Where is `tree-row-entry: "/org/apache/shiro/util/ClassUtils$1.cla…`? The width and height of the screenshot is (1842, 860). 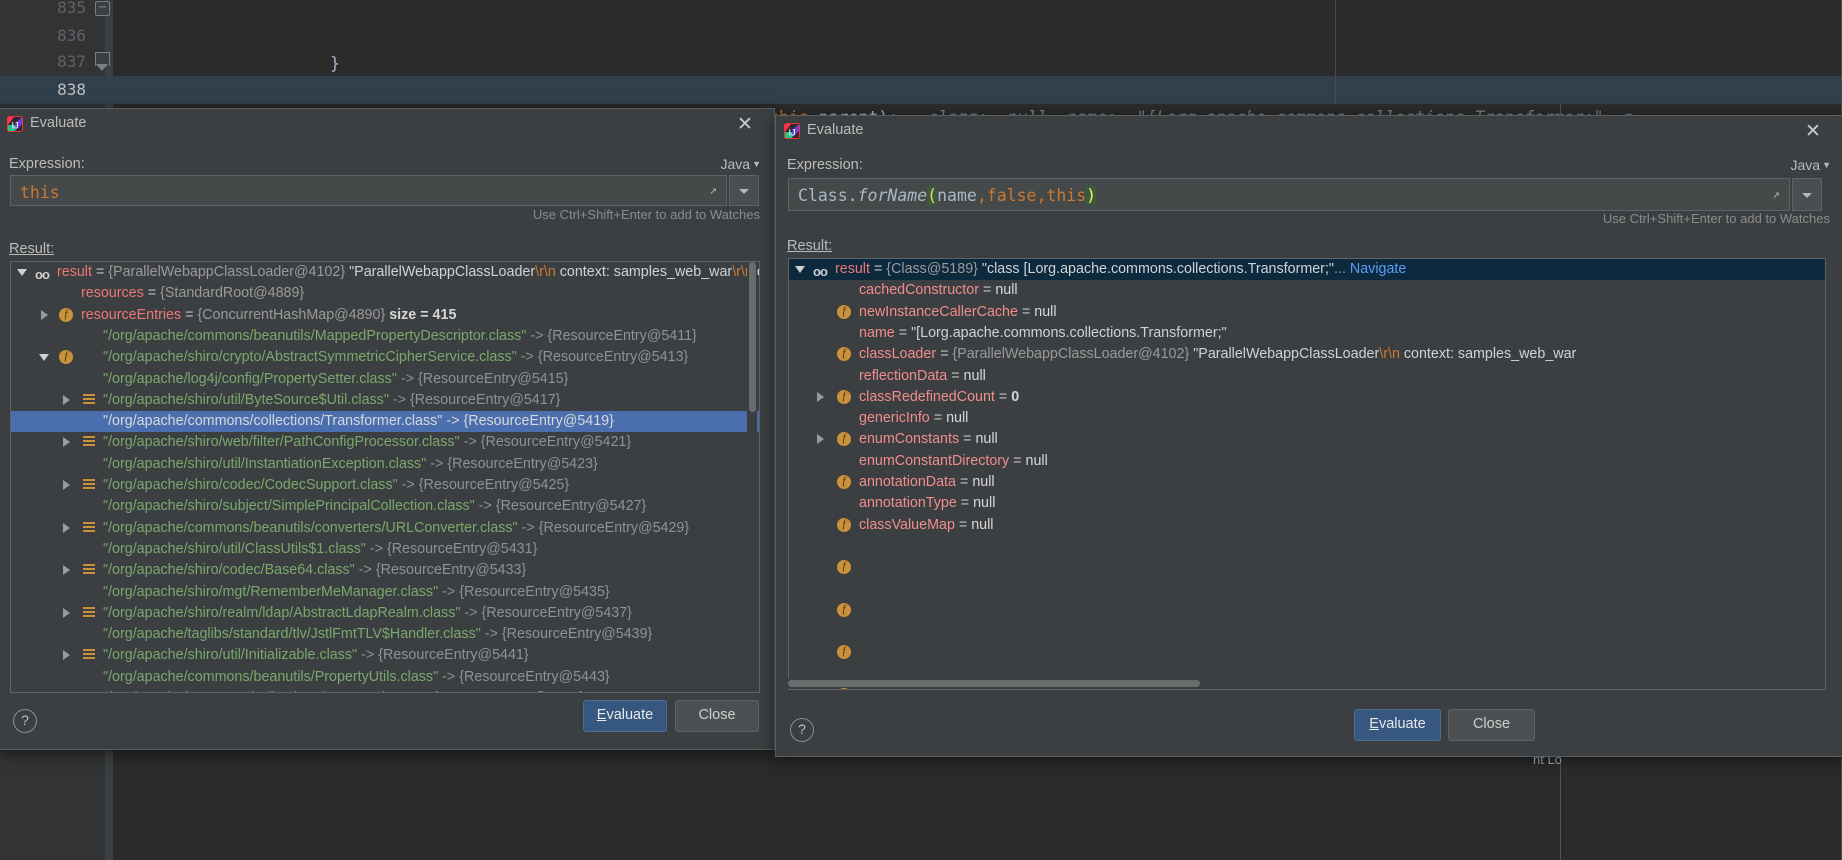
tree-row-entry: "/org/apache/shiro/util/ClassUtils$1.cla… is located at coordinates (385, 549).